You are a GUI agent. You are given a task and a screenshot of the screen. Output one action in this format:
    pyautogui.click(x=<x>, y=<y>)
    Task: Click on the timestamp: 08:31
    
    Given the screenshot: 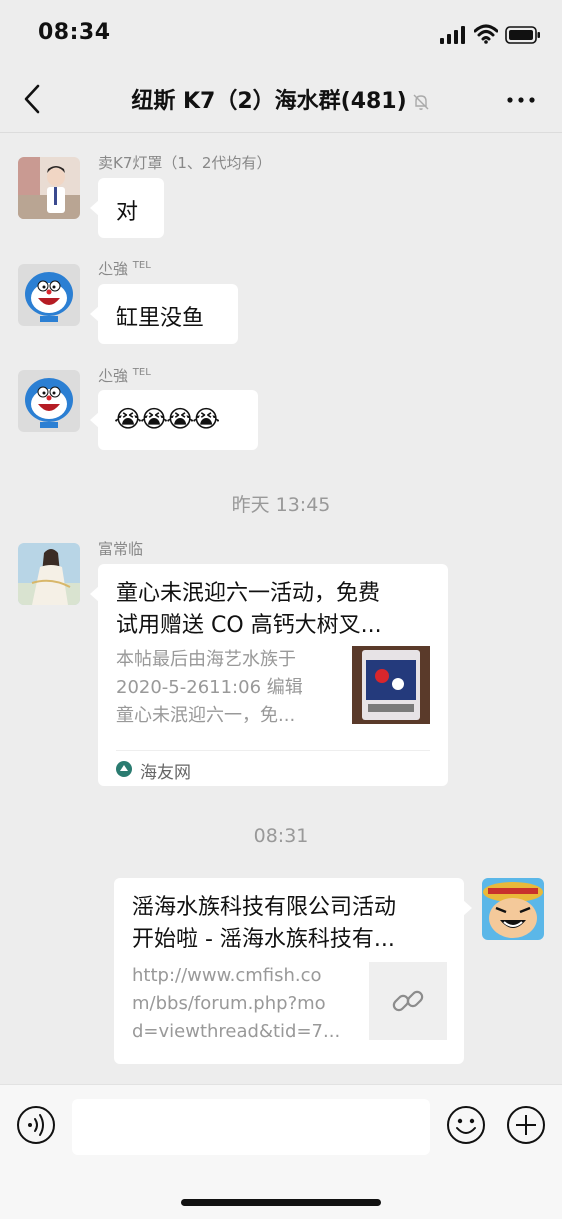 What is the action you would take?
    pyautogui.click(x=281, y=836)
    